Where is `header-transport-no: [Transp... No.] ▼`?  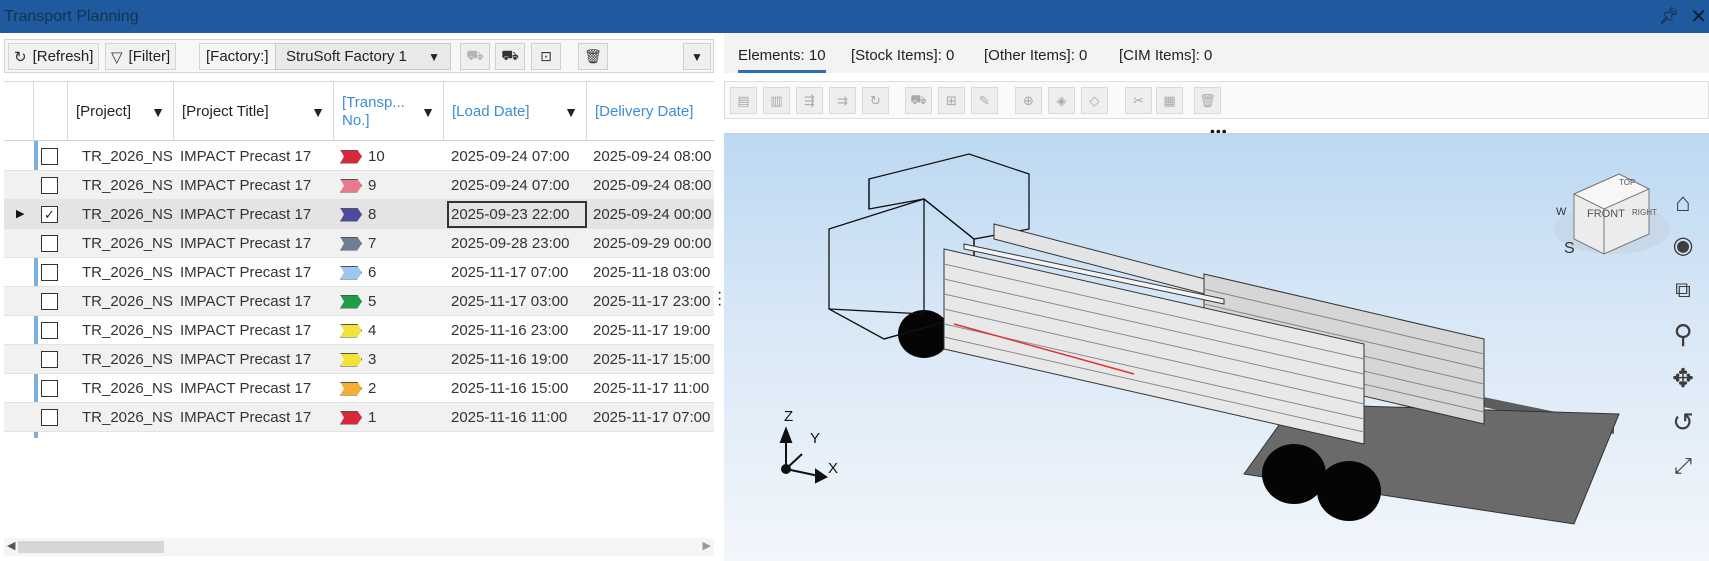
header-transport-no: [Transp... No.] ▼ is located at coordinates (389, 111).